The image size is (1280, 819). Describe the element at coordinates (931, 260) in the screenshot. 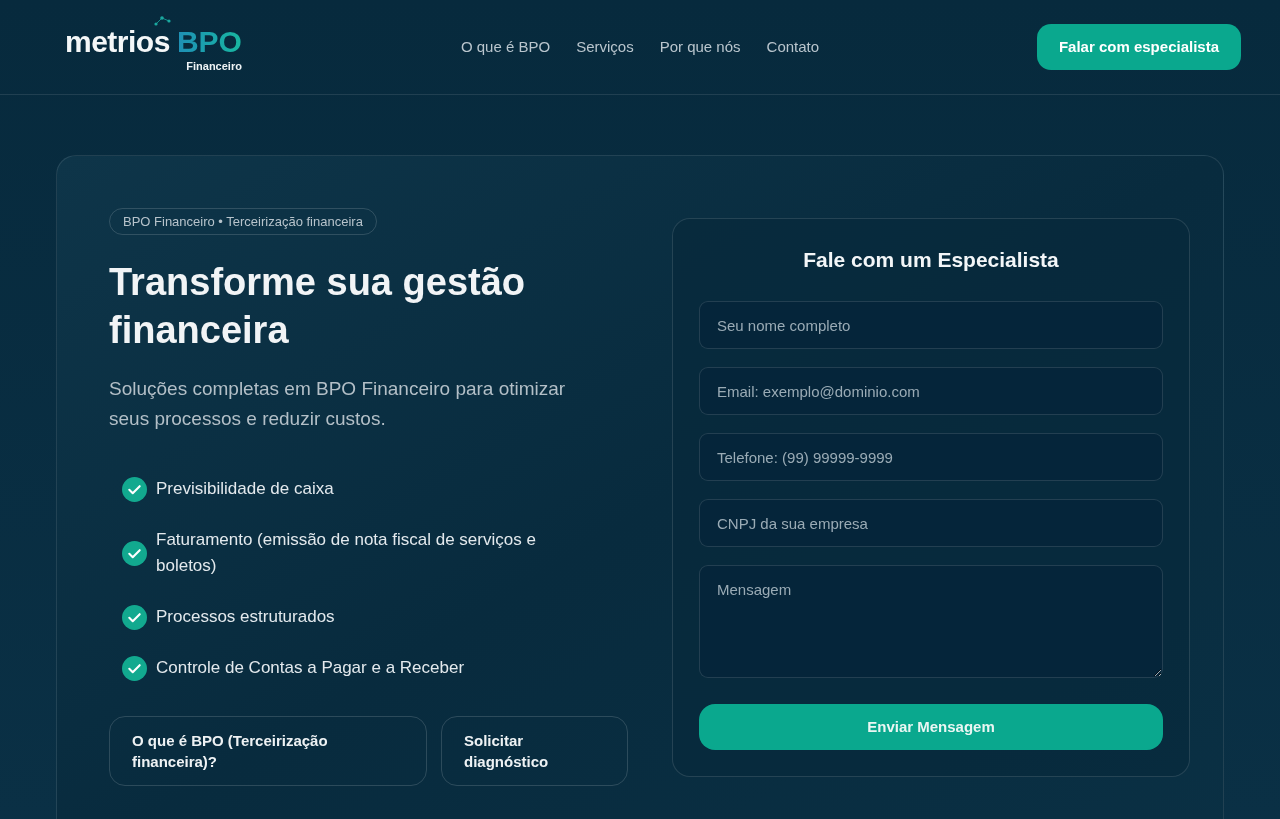

I see `form-heading: Fale com um Especialista` at that location.